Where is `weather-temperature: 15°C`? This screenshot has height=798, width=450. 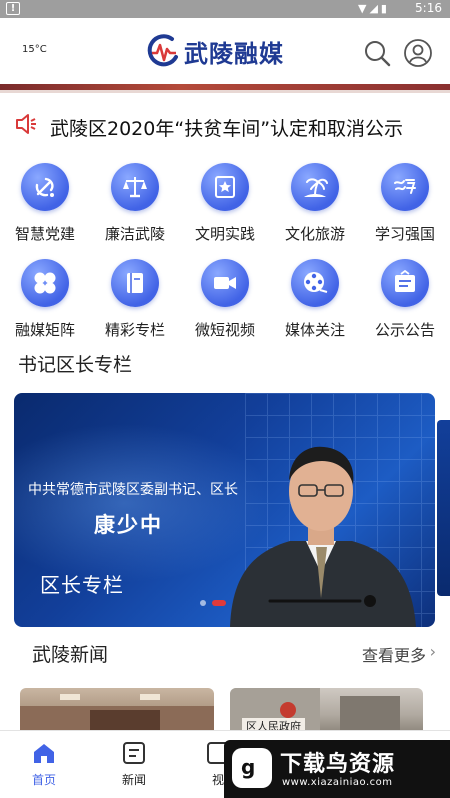 weather-temperature: 15°C is located at coordinates (34, 49).